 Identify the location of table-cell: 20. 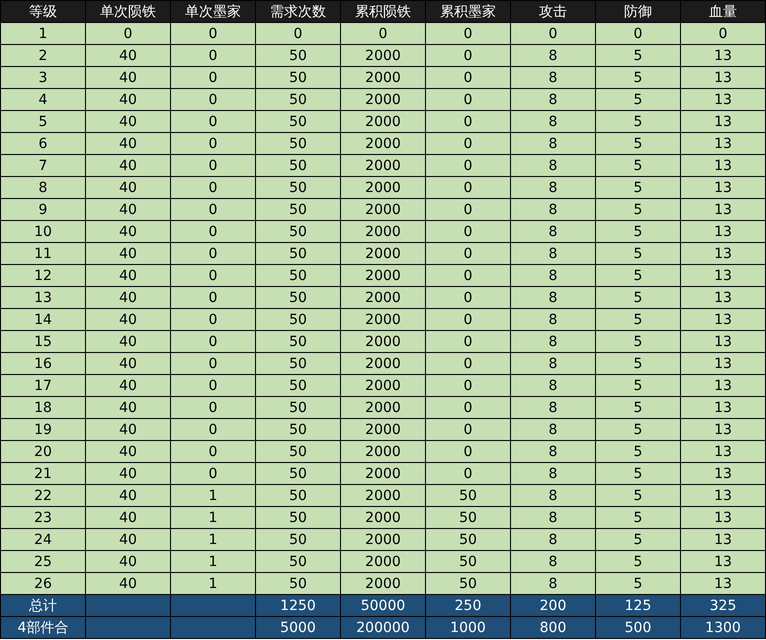
(43, 451).